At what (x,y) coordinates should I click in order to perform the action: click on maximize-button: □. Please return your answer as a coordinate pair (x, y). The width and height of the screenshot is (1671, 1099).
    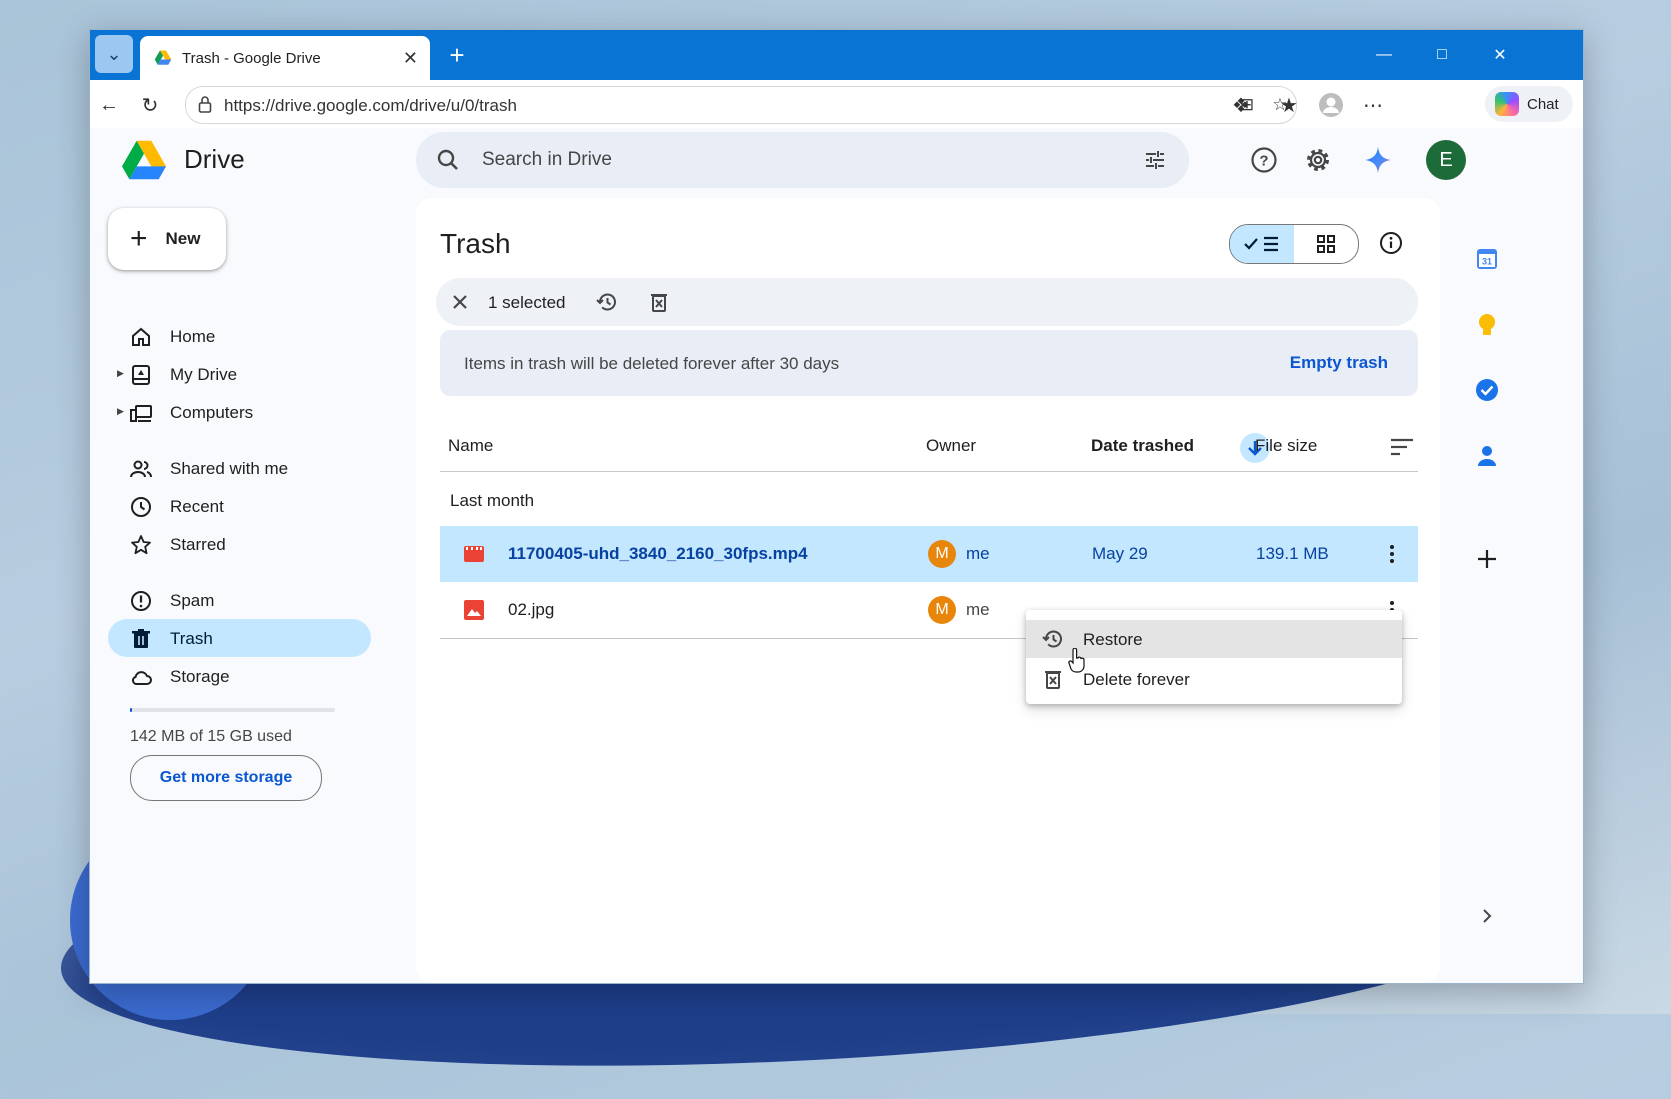
    Looking at the image, I should click on (1442, 55).